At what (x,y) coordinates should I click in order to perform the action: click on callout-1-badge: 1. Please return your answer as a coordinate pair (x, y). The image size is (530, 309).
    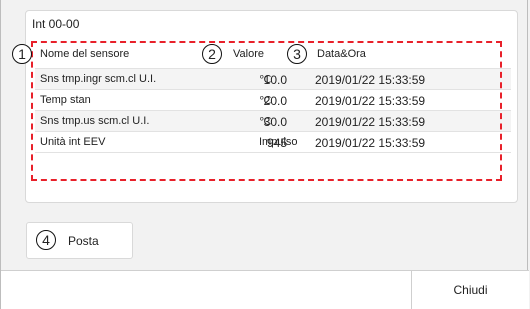
    Looking at the image, I should click on (22, 54).